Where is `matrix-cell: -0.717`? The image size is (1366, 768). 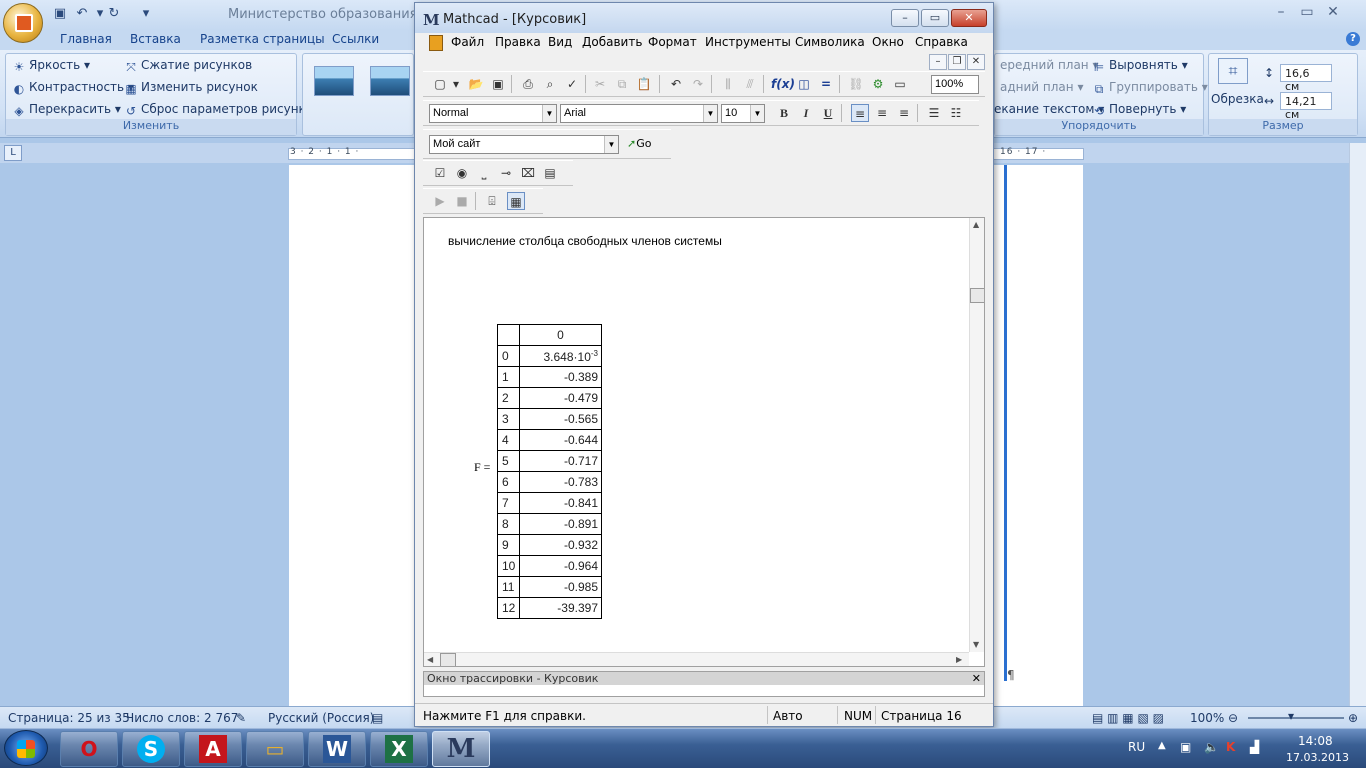
matrix-cell: -0.717 is located at coordinates (560, 461).